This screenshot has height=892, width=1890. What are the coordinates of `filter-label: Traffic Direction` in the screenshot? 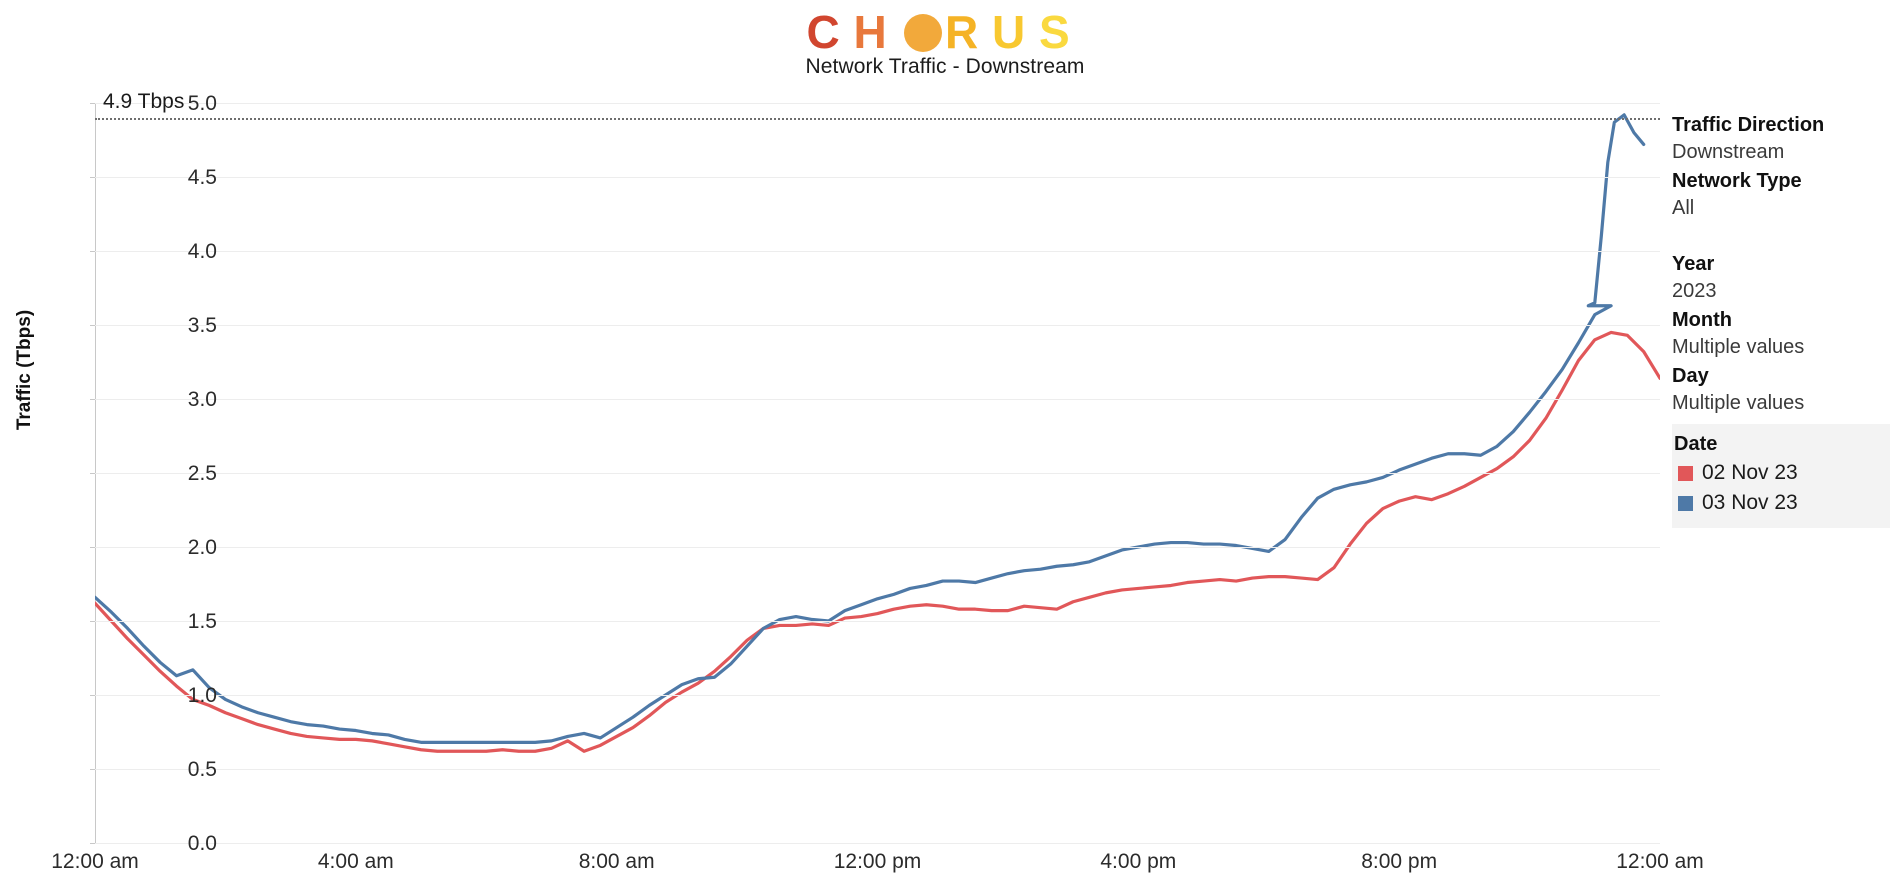 It's located at (1748, 125).